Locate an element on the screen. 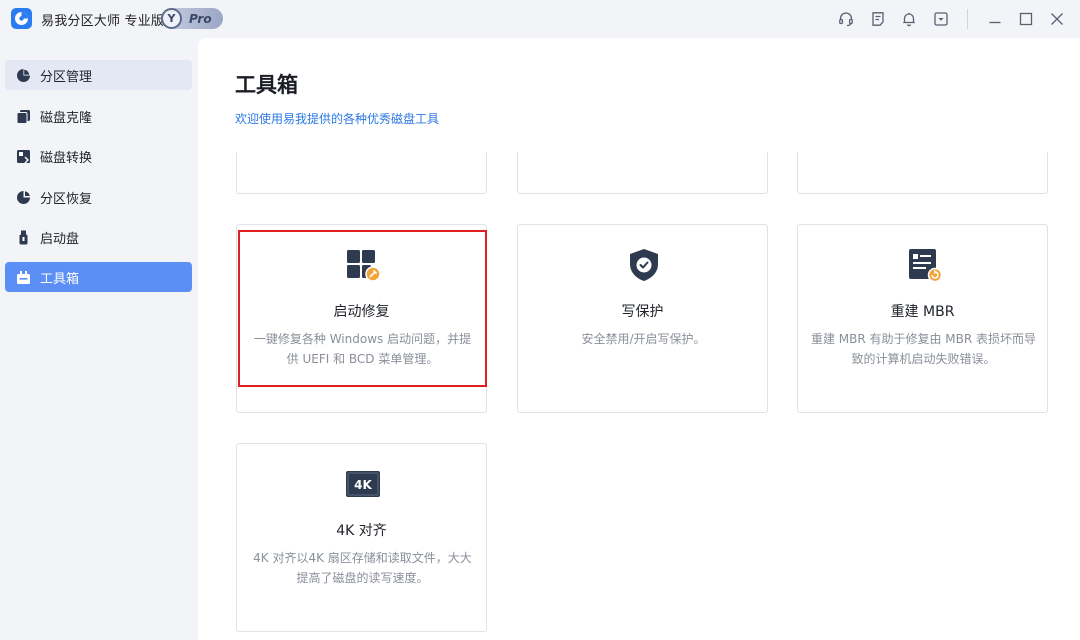  usb-drive-icon is located at coordinates (23, 237).